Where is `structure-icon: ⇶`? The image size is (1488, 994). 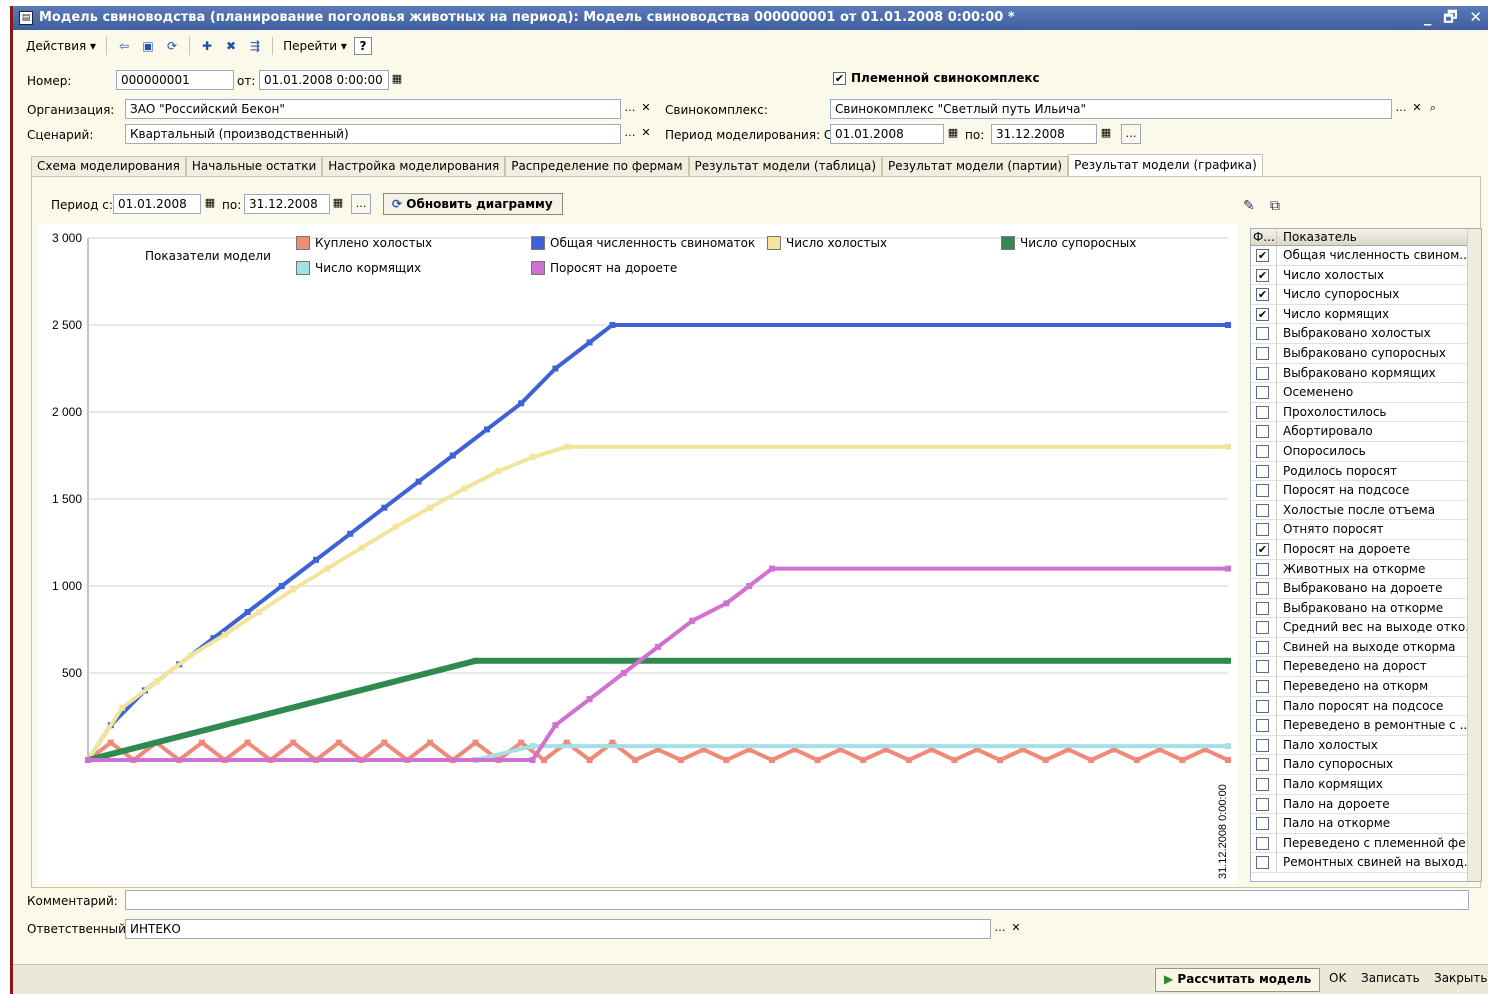 structure-icon: ⇶ is located at coordinates (255, 46).